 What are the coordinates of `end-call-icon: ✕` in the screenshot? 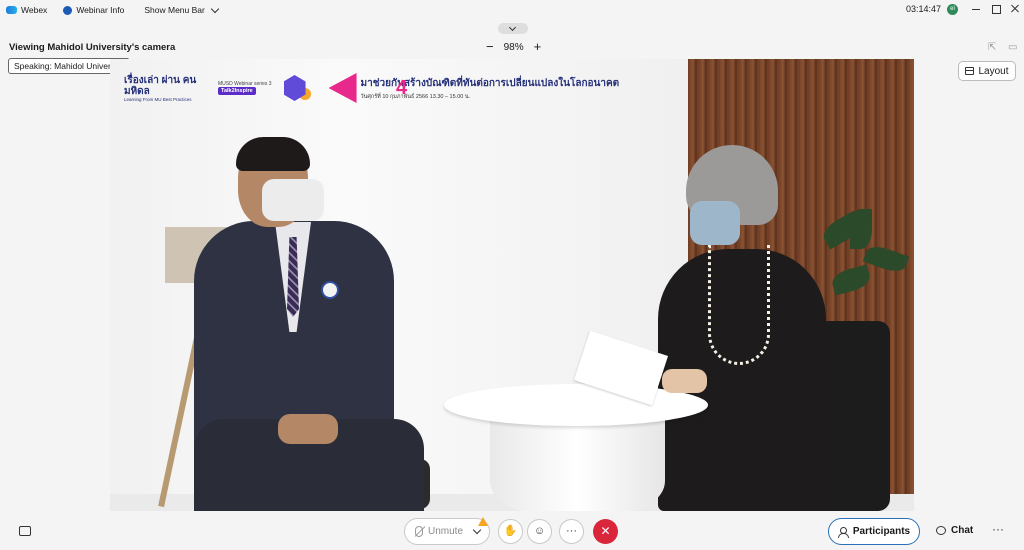 It's located at (605, 531).